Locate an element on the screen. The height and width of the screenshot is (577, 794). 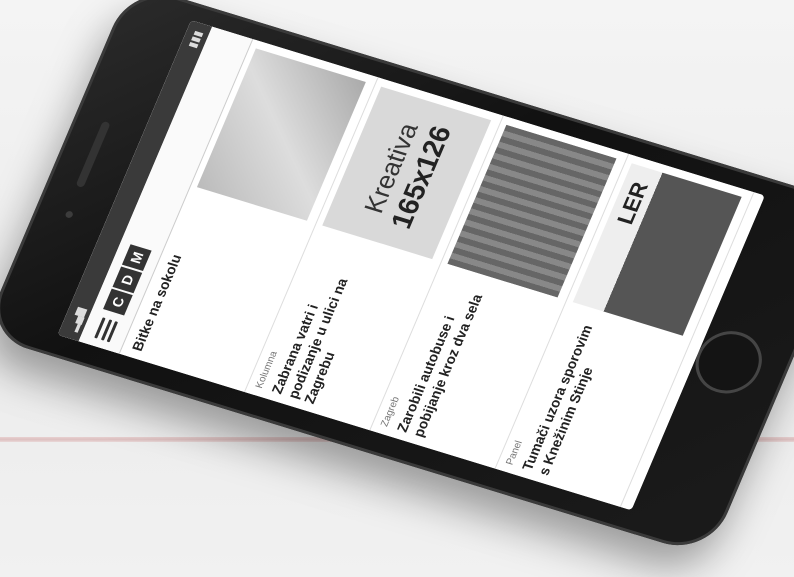
earpiece-speaker is located at coordinates (93, 154).